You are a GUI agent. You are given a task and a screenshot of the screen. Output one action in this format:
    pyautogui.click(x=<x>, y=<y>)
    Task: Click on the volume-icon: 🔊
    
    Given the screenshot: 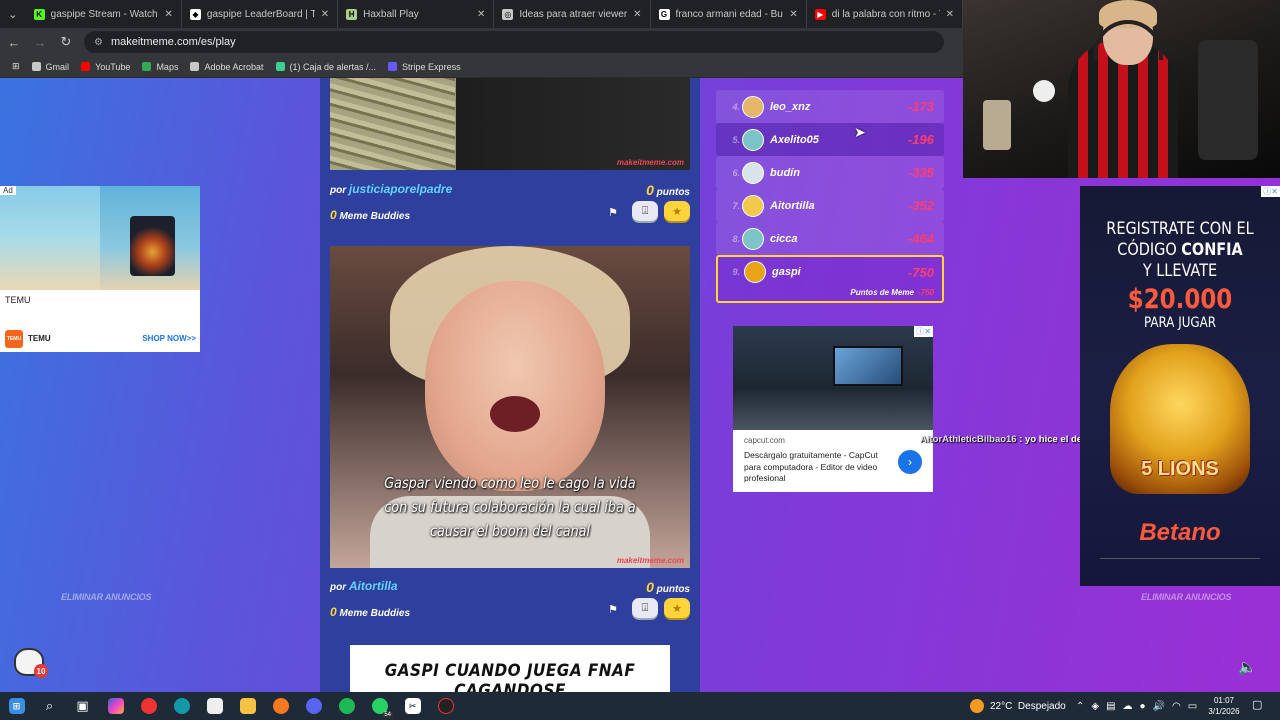 What is the action you would take?
    pyautogui.click(x=1159, y=706)
    